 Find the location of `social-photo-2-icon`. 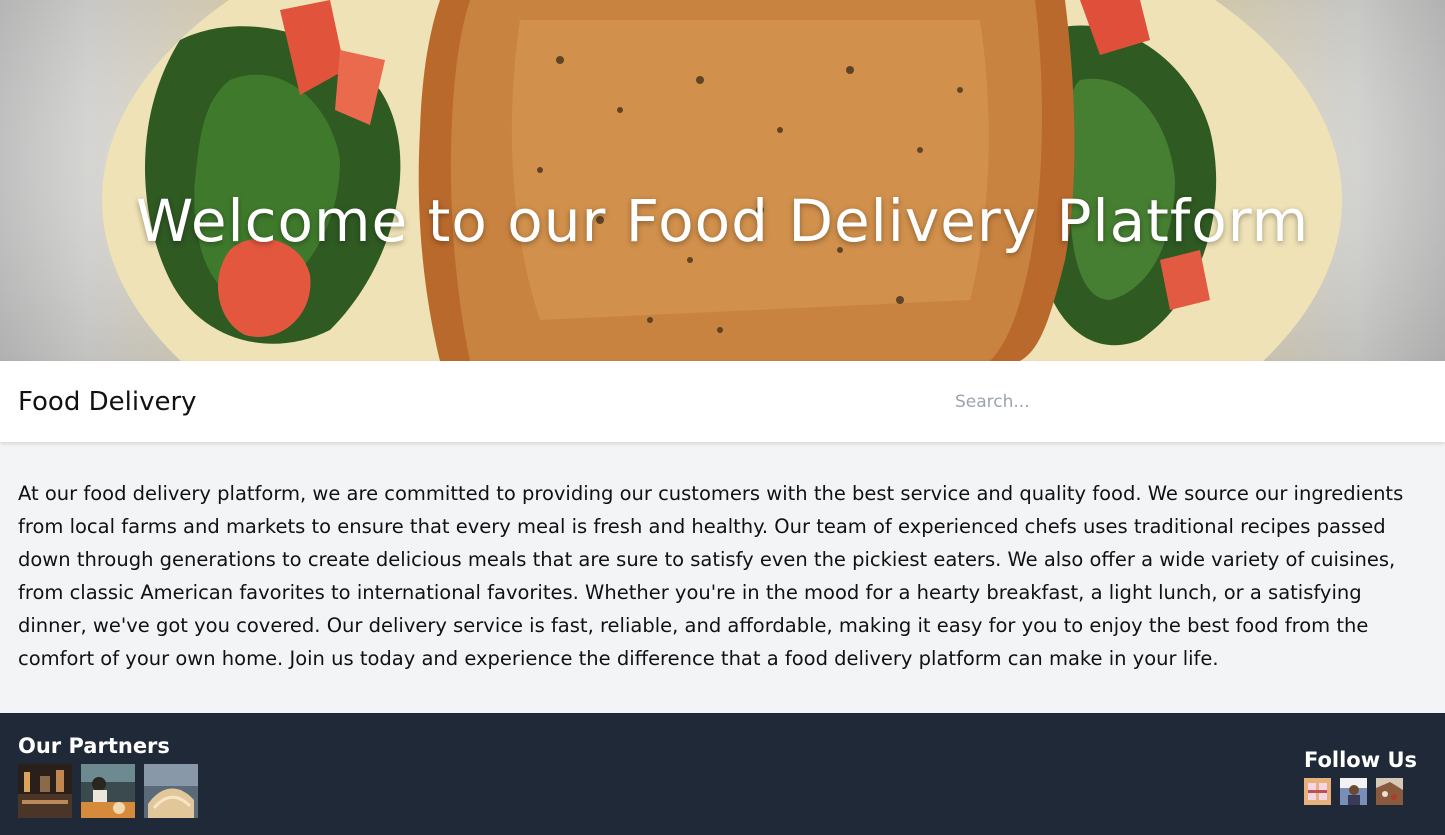

social-photo-2-icon is located at coordinates (1353, 791).